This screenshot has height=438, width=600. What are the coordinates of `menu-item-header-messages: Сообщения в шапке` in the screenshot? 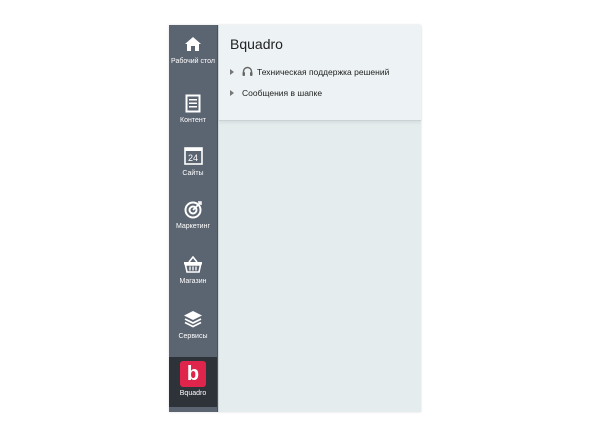 It's located at (276, 93).